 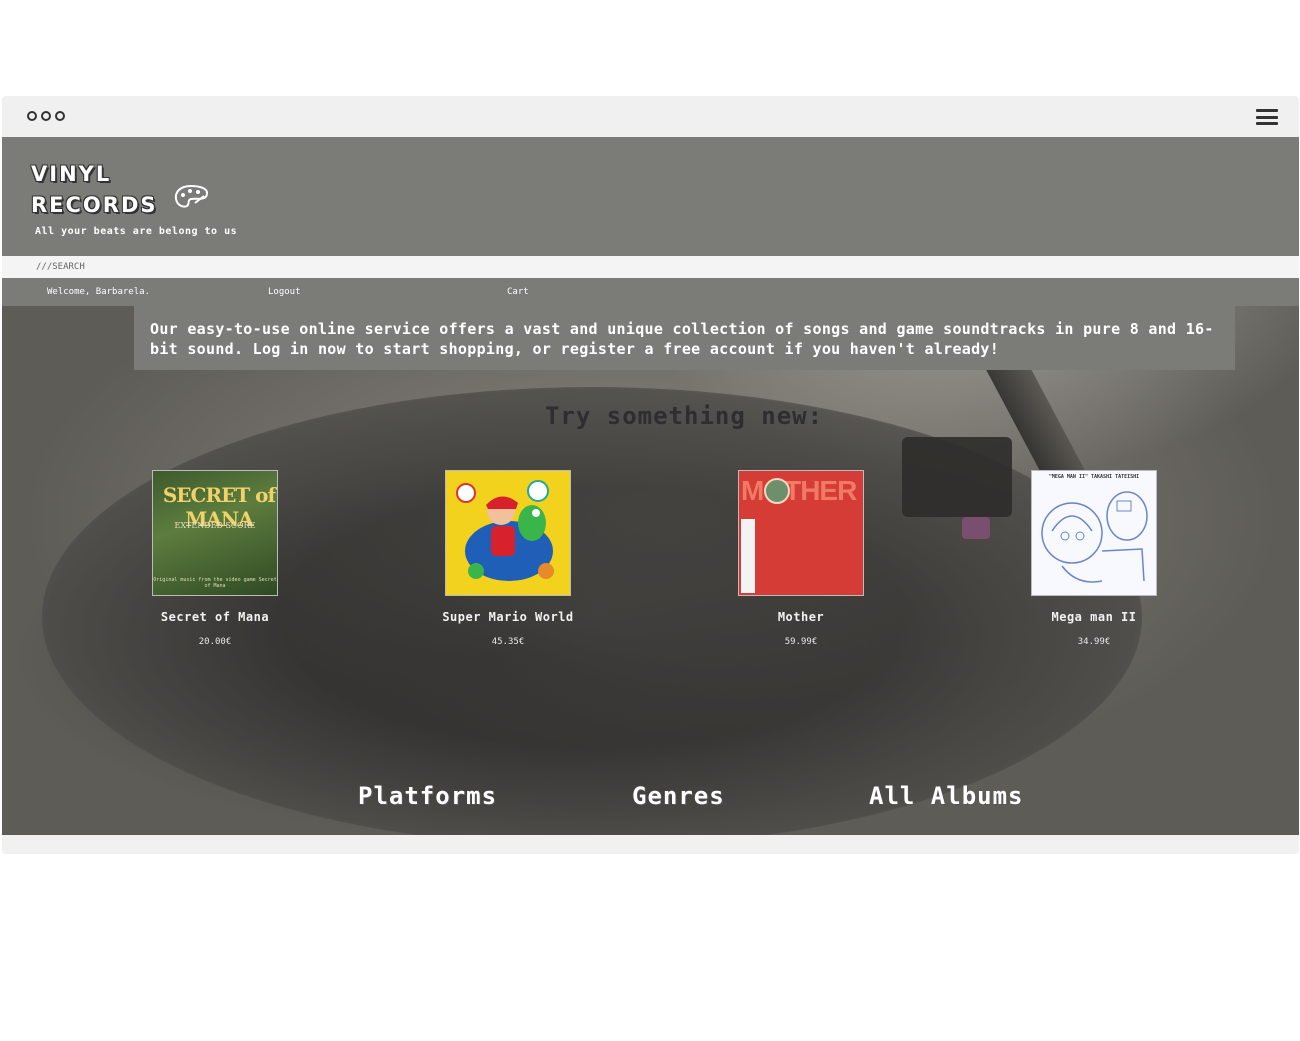 What do you see at coordinates (215, 642) in the screenshot?
I see `album-price: 20.00€` at bounding box center [215, 642].